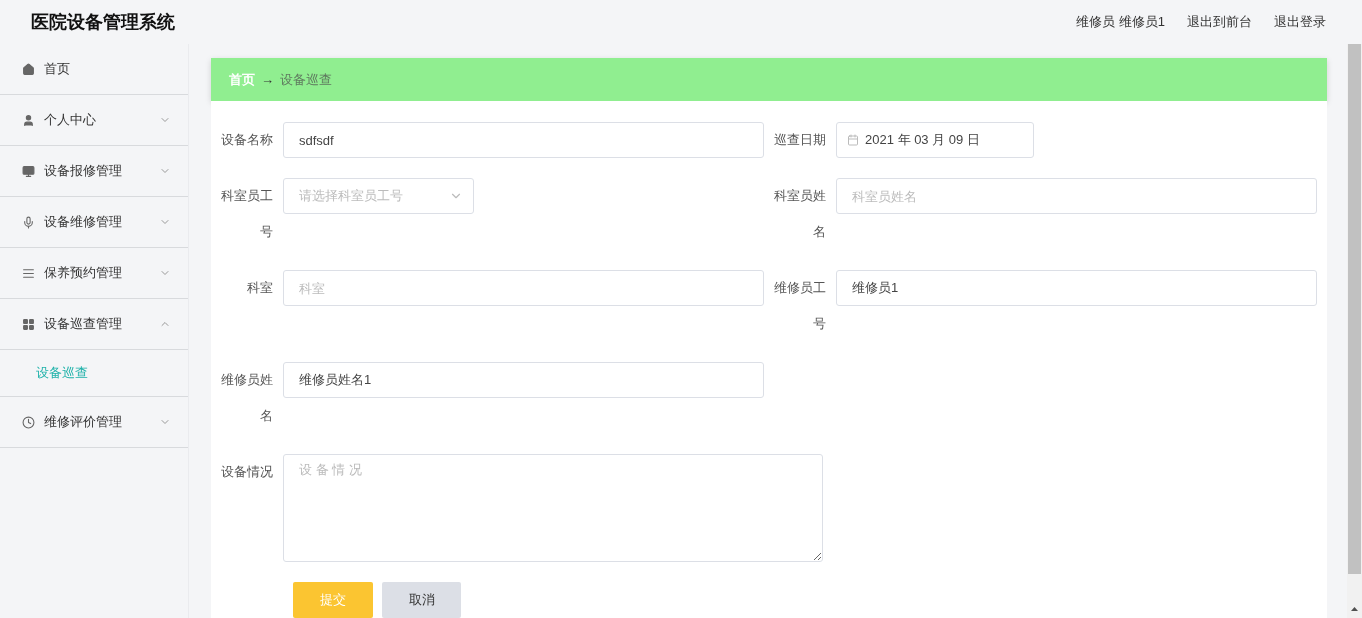  Describe the element at coordinates (28, 273) in the screenshot. I see `list-icon` at that location.